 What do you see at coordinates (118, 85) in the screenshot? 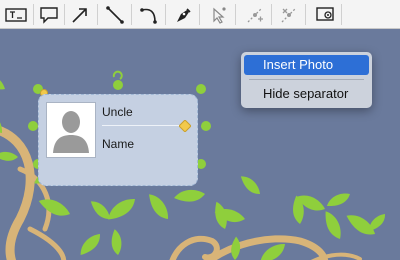
I see `resize-handle-top` at bounding box center [118, 85].